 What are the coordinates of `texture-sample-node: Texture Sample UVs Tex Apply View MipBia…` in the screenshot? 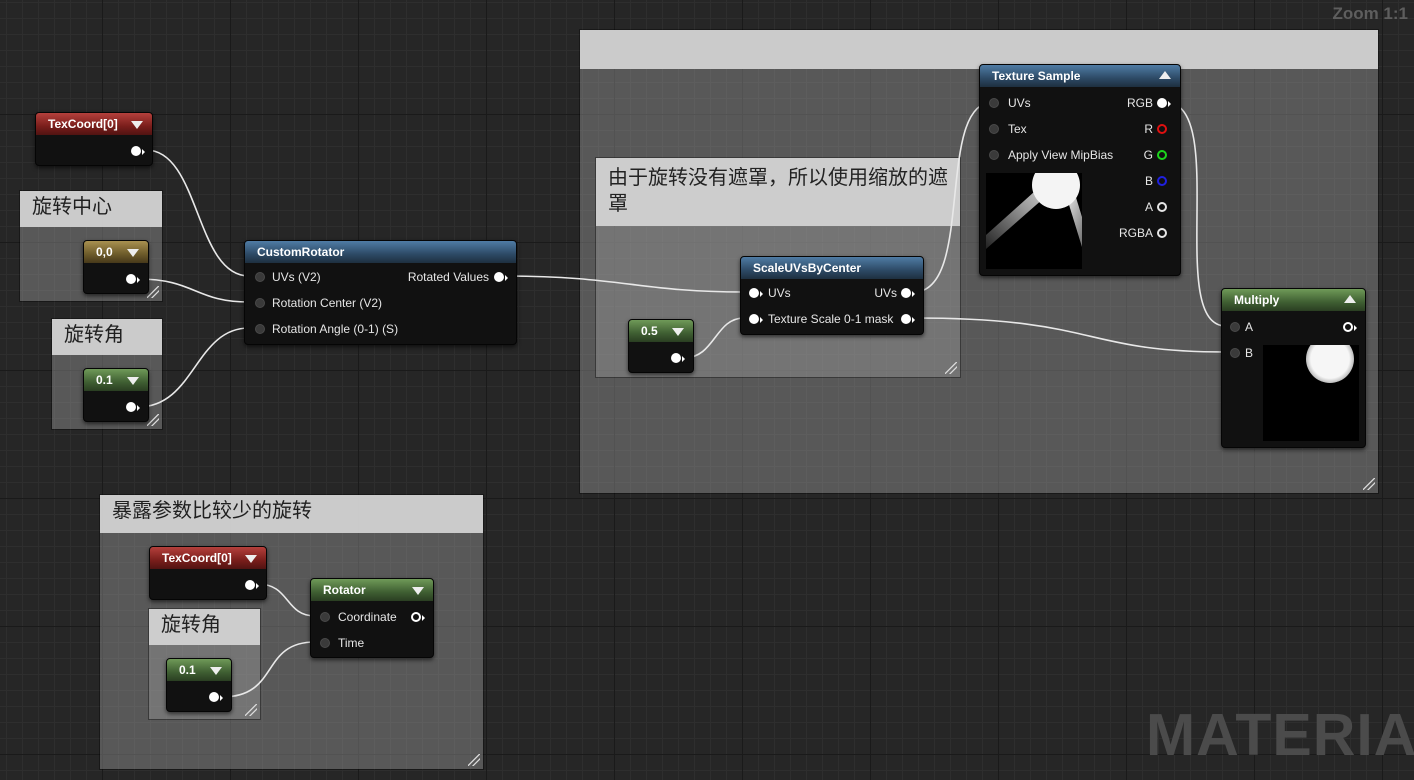 It's located at (1080, 170).